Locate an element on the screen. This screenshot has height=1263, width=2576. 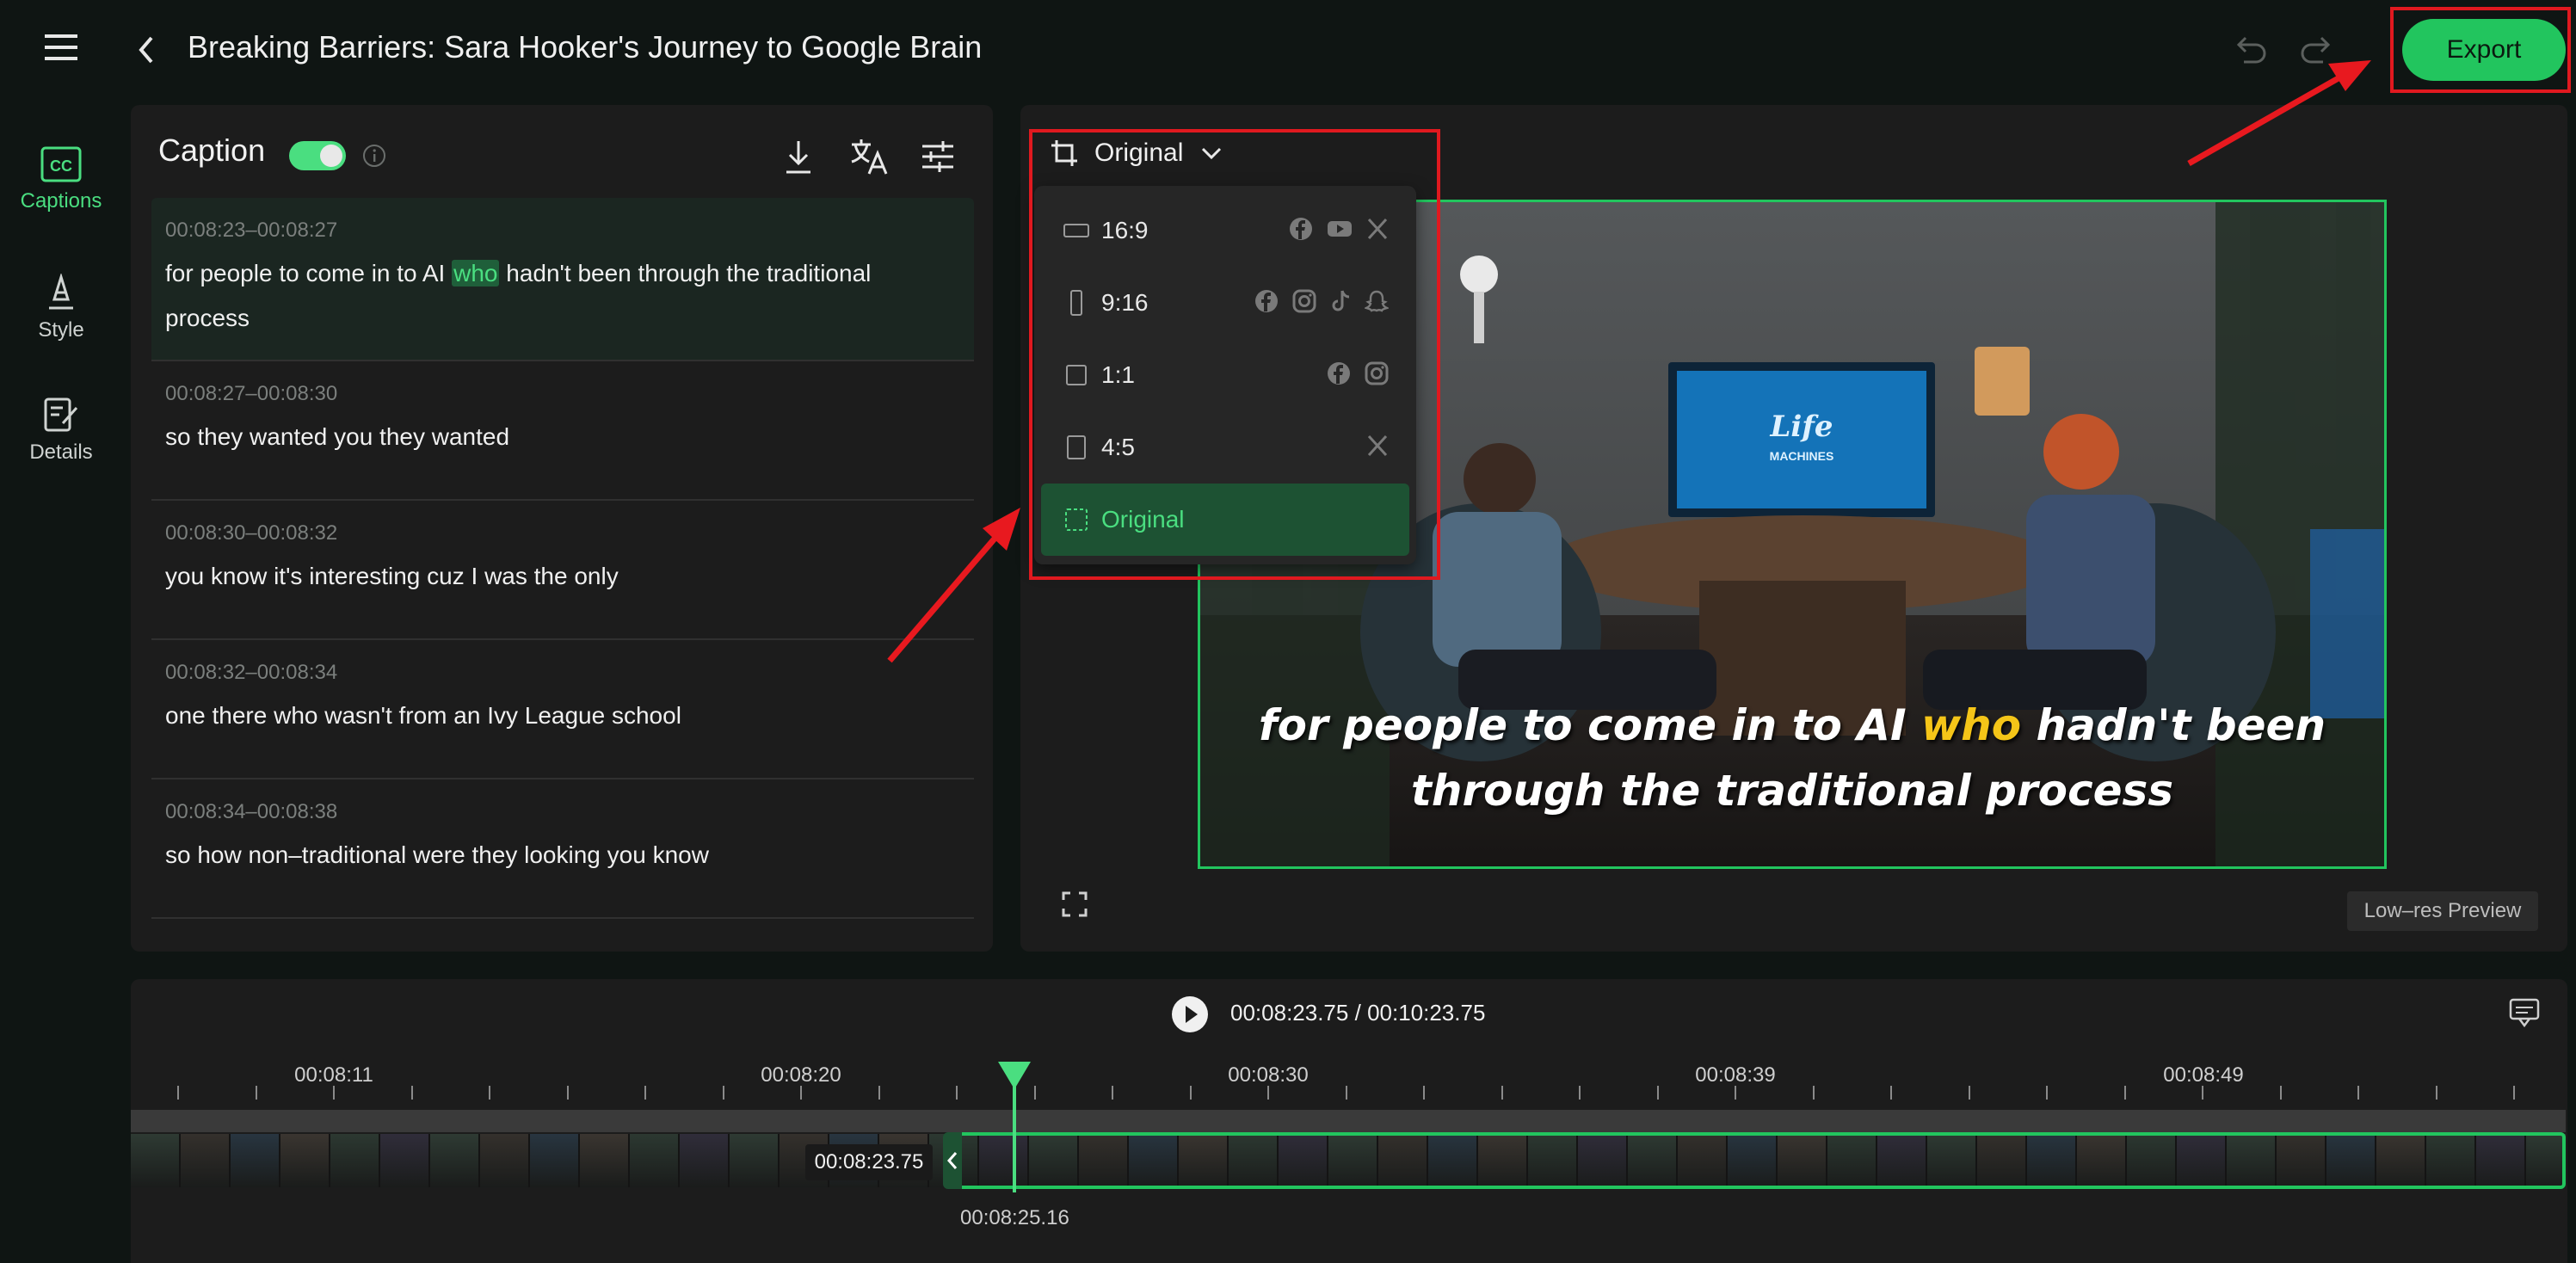
play-button is located at coordinates (1190, 1014).